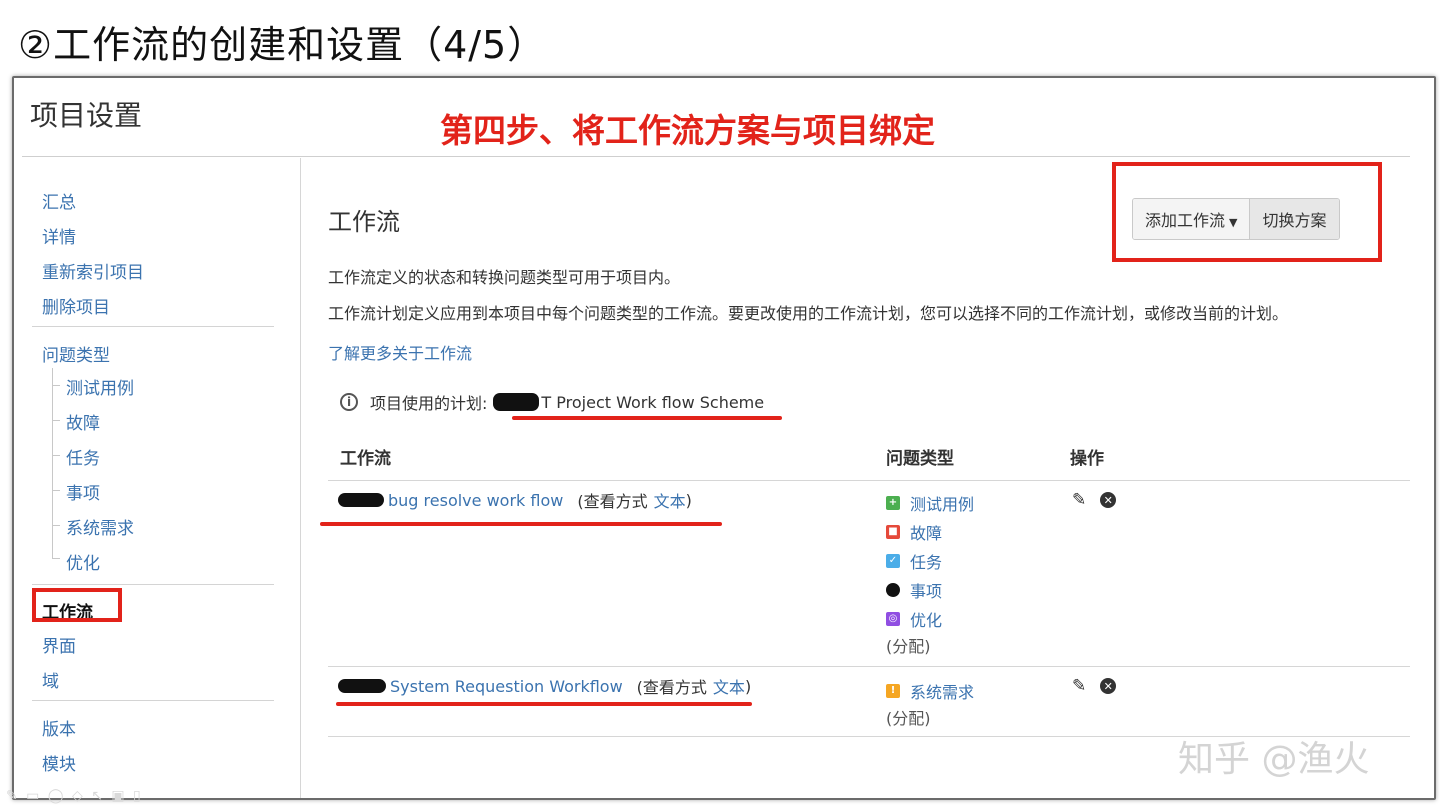 The width and height of the screenshot is (1440, 810). Describe the element at coordinates (74, 796) in the screenshot. I see `slide-annotation-toolbar: ✎ ▭ ◯ ◇ ↖ ▣ ▯` at that location.